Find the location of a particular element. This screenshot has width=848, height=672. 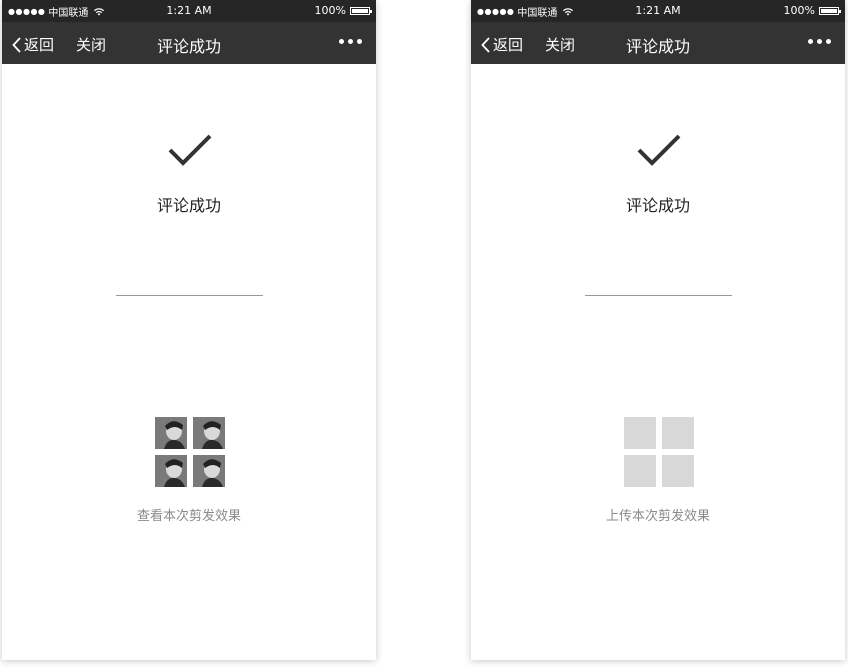

view-result-link: 查看本次剪发效果 is located at coordinates (189, 514).